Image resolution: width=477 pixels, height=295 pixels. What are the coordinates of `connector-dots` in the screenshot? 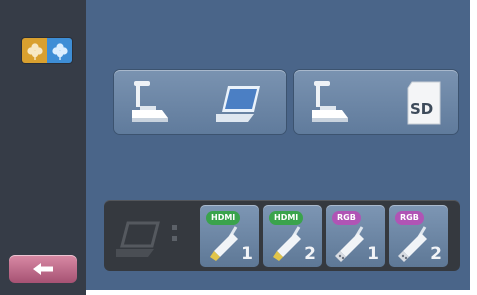 It's located at (175, 236).